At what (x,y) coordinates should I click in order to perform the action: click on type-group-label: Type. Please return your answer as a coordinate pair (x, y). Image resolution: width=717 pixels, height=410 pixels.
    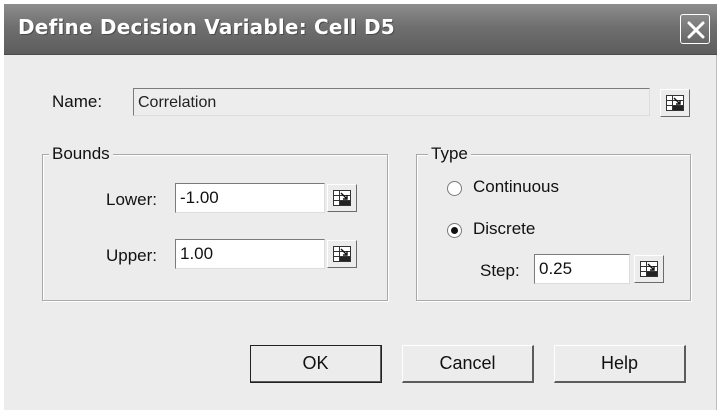
    Looking at the image, I should click on (449, 154).